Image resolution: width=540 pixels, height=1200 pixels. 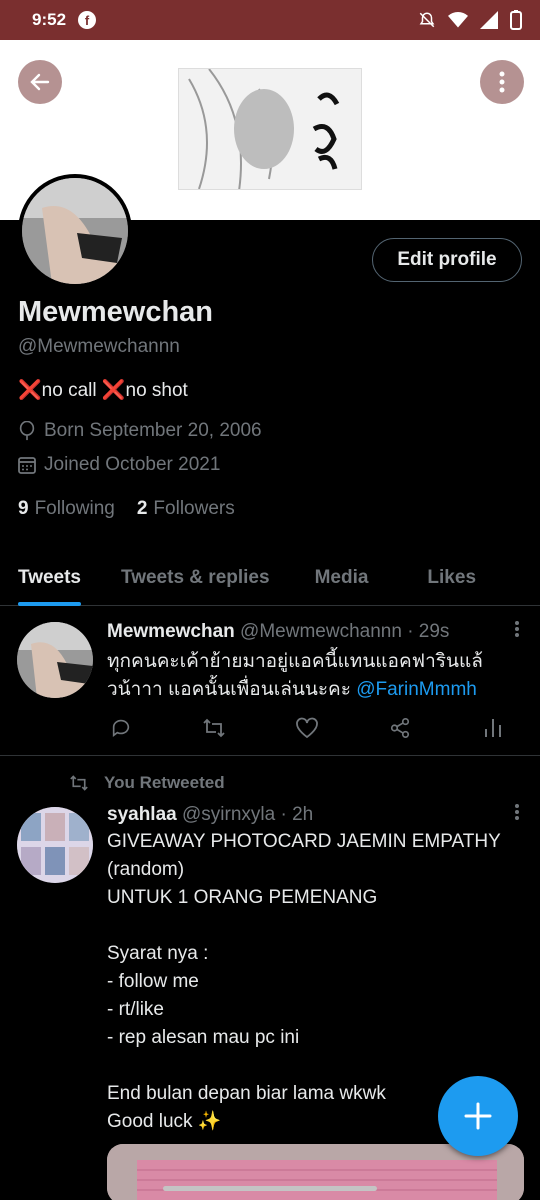 What do you see at coordinates (297, 814) in the screenshot?
I see `tweet-time: · 2h` at bounding box center [297, 814].